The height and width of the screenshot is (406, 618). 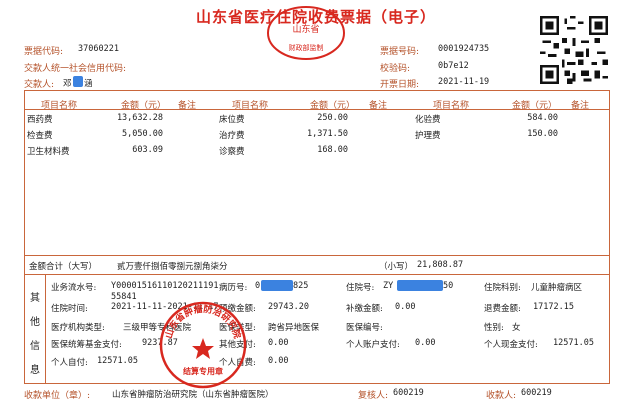 I want to click on org-type-label: 医疗机构类型:, so click(x=78, y=328).